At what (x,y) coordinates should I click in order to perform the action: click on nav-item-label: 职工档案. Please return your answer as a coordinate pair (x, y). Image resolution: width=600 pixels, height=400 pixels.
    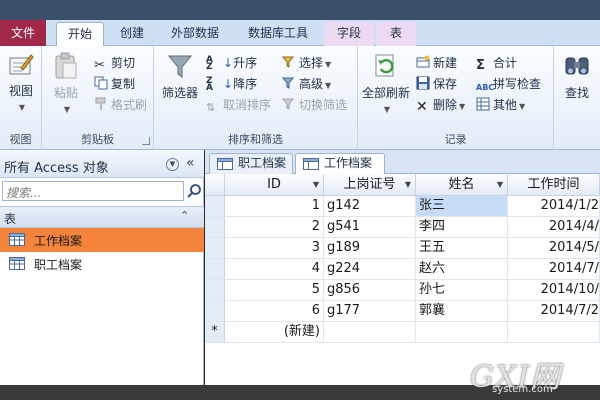
    Looking at the image, I should click on (58, 265).